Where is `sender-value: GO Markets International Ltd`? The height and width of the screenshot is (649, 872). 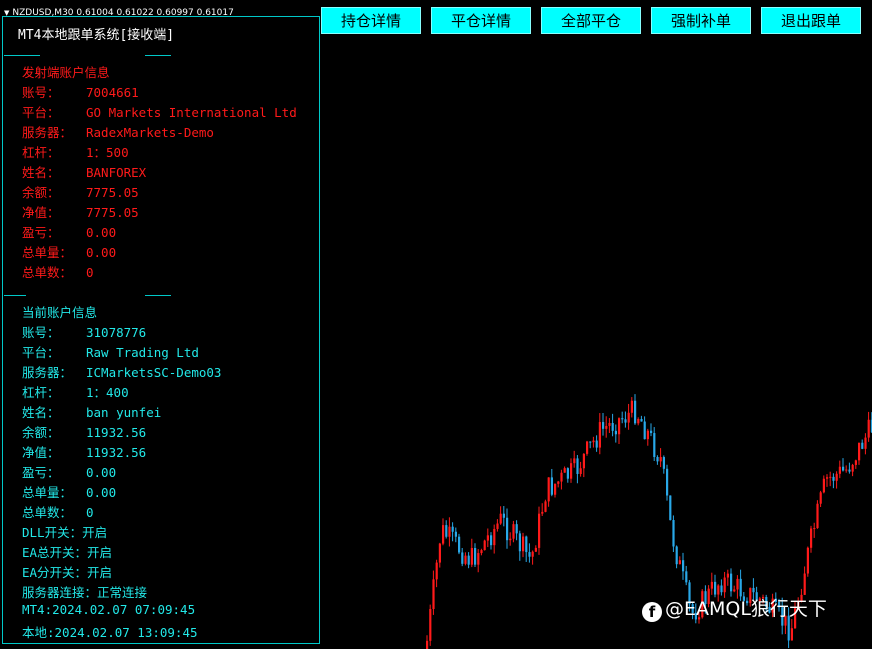
sender-value: GO Markets International Ltd is located at coordinates (191, 112).